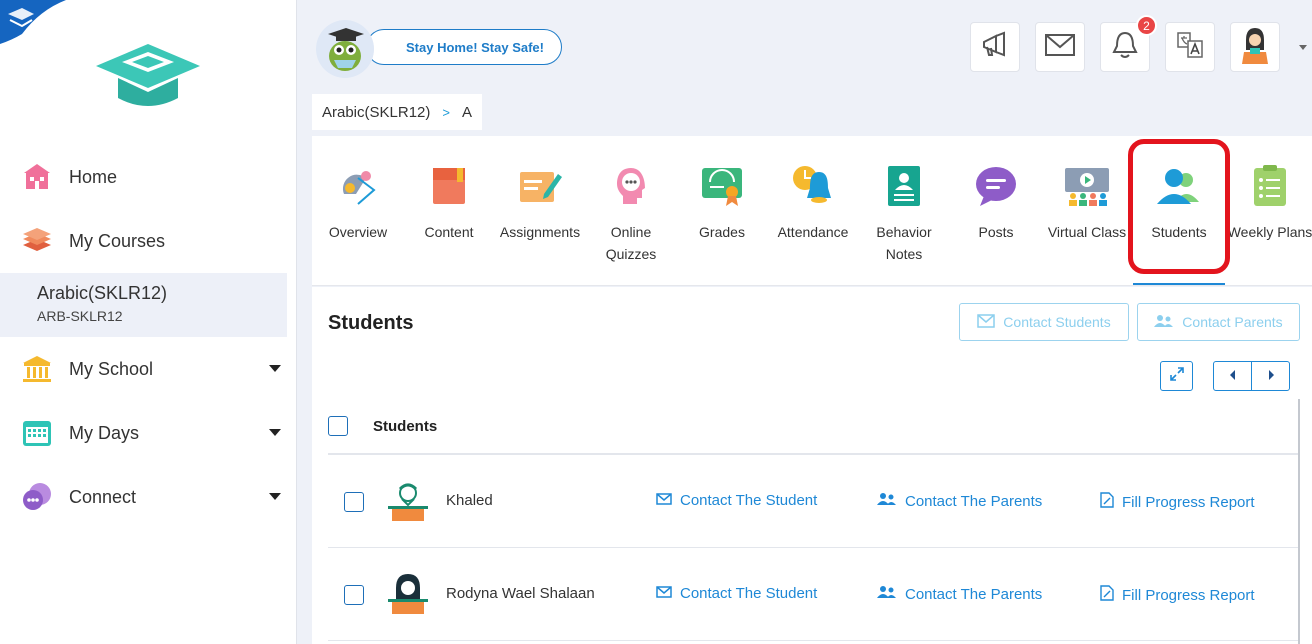 The image size is (1312, 644). I want to click on contact-parents-button: Contact Parents, so click(1218, 322).